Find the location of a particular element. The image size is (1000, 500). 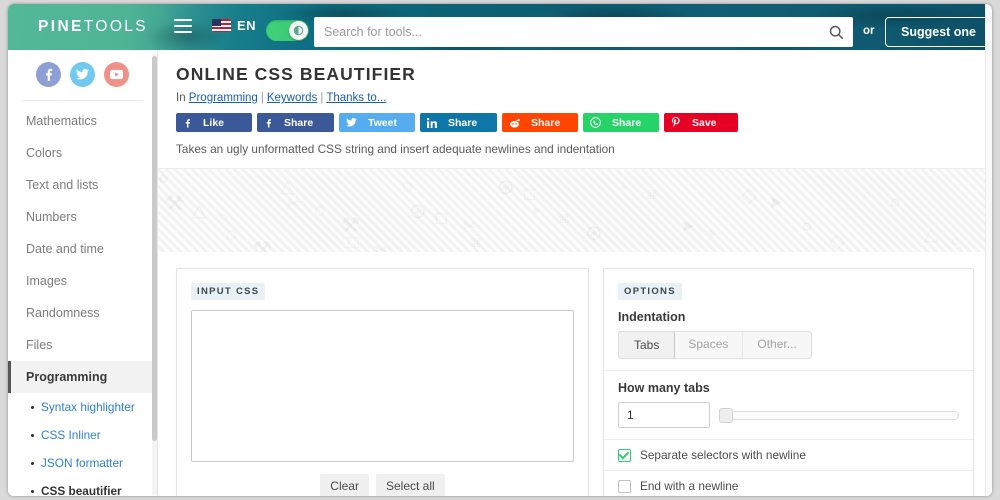

hamburger-icon is located at coordinates (183, 27).